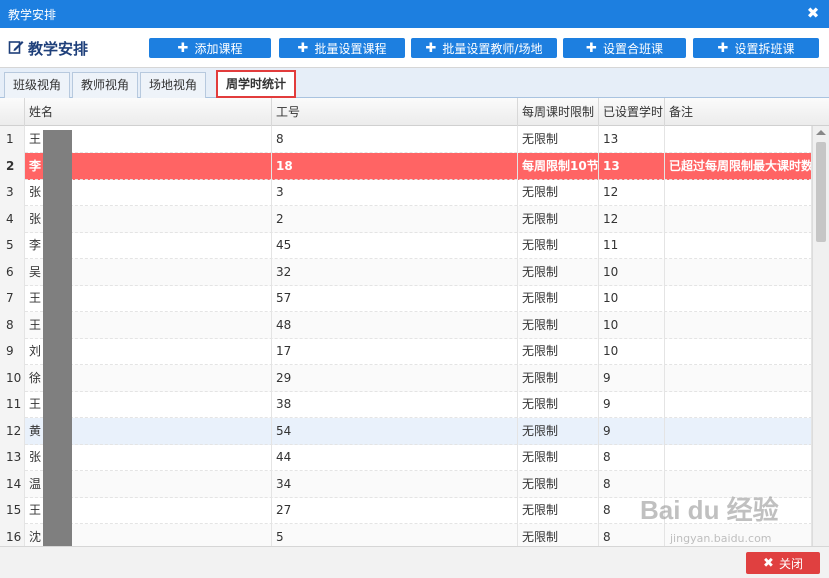 The height and width of the screenshot is (578, 829). What do you see at coordinates (395, 298) in the screenshot?
I see `cell-id: 57` at bounding box center [395, 298].